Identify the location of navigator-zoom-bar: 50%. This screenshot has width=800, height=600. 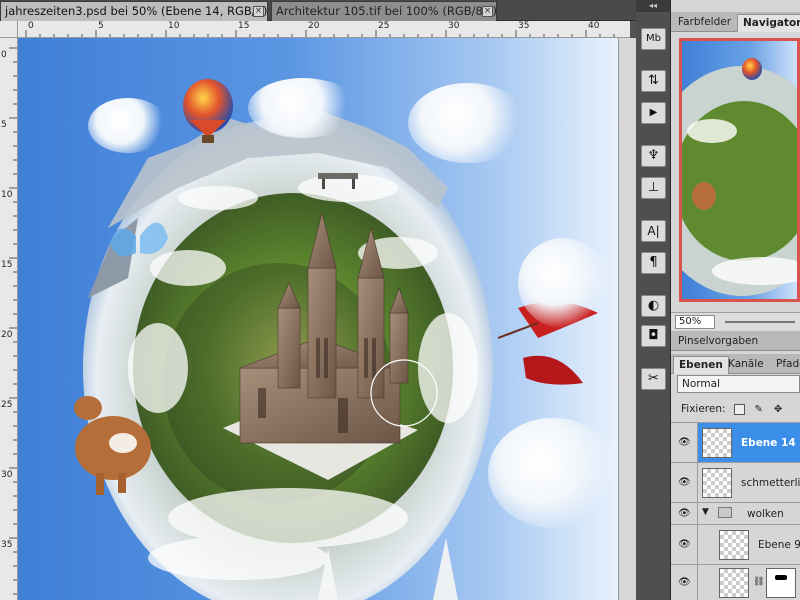
(735, 321).